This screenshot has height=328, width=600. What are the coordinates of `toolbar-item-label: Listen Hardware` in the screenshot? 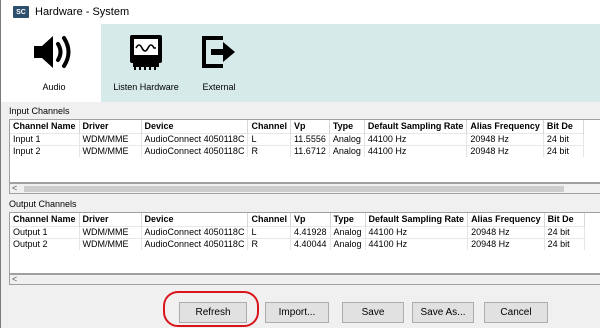 It's located at (146, 87).